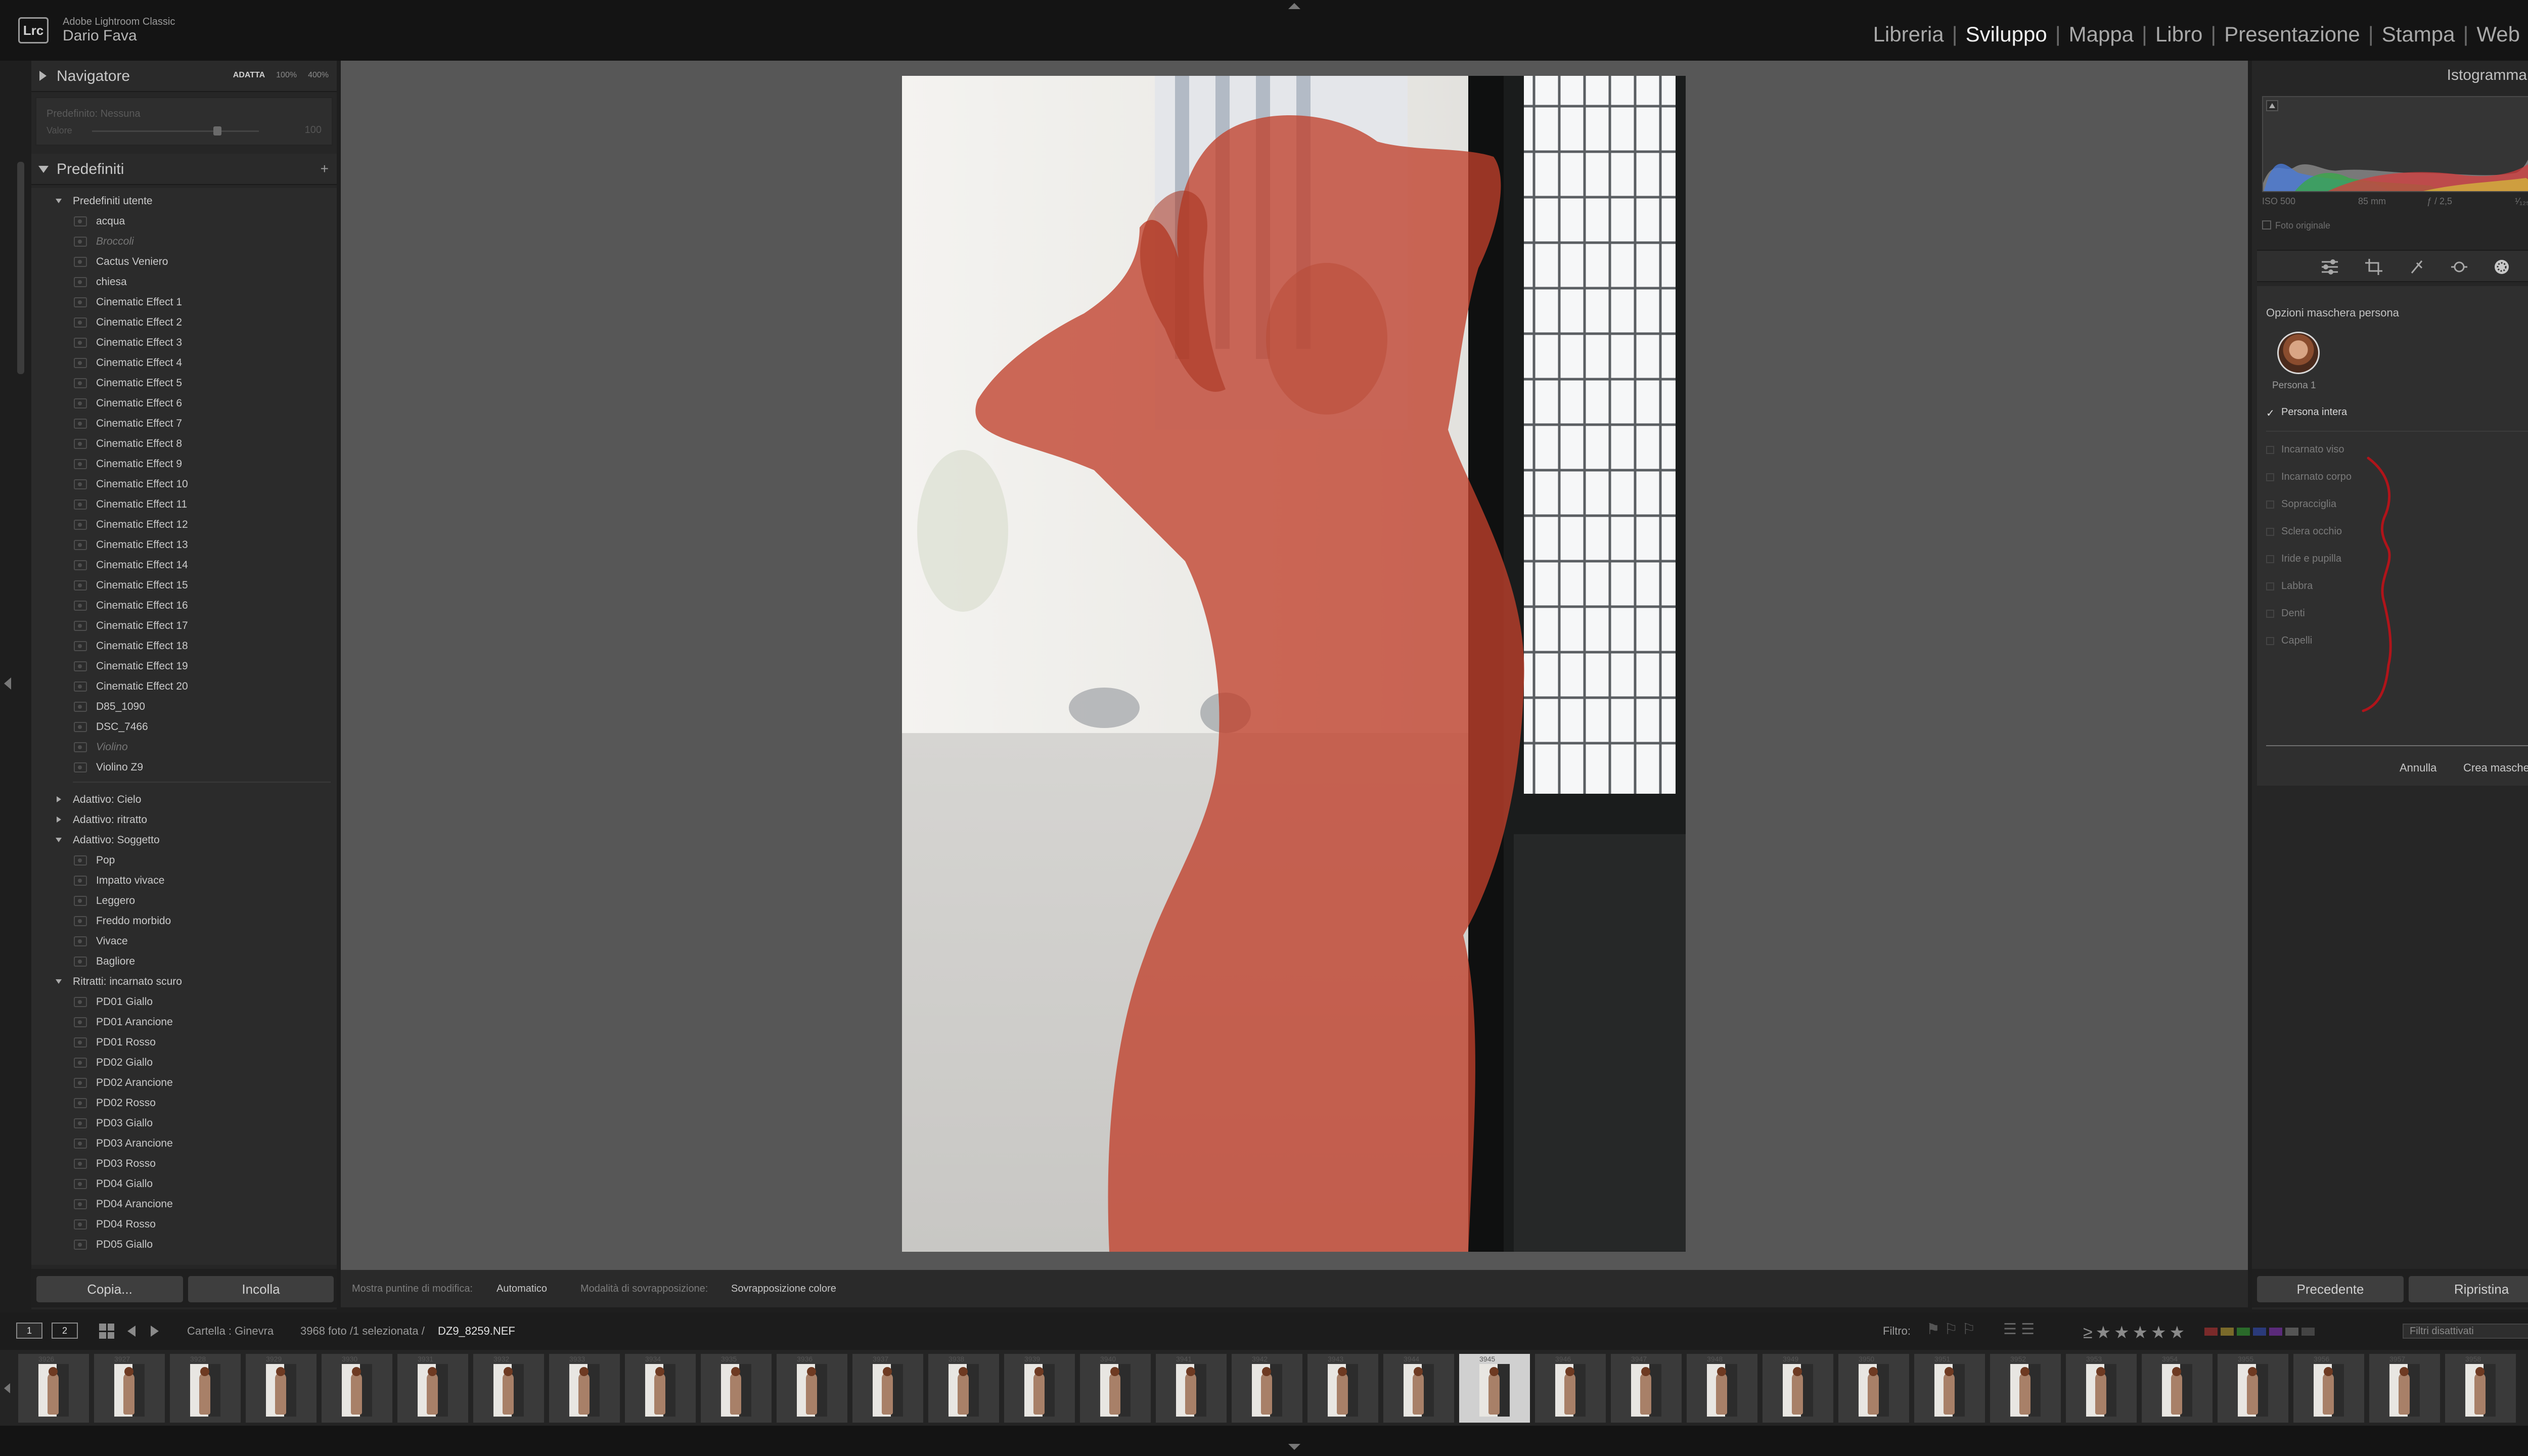 This screenshot has height=1456, width=2528. Describe the element at coordinates (2469, 1289) in the screenshot. I see `reset-button: Ripristina` at that location.